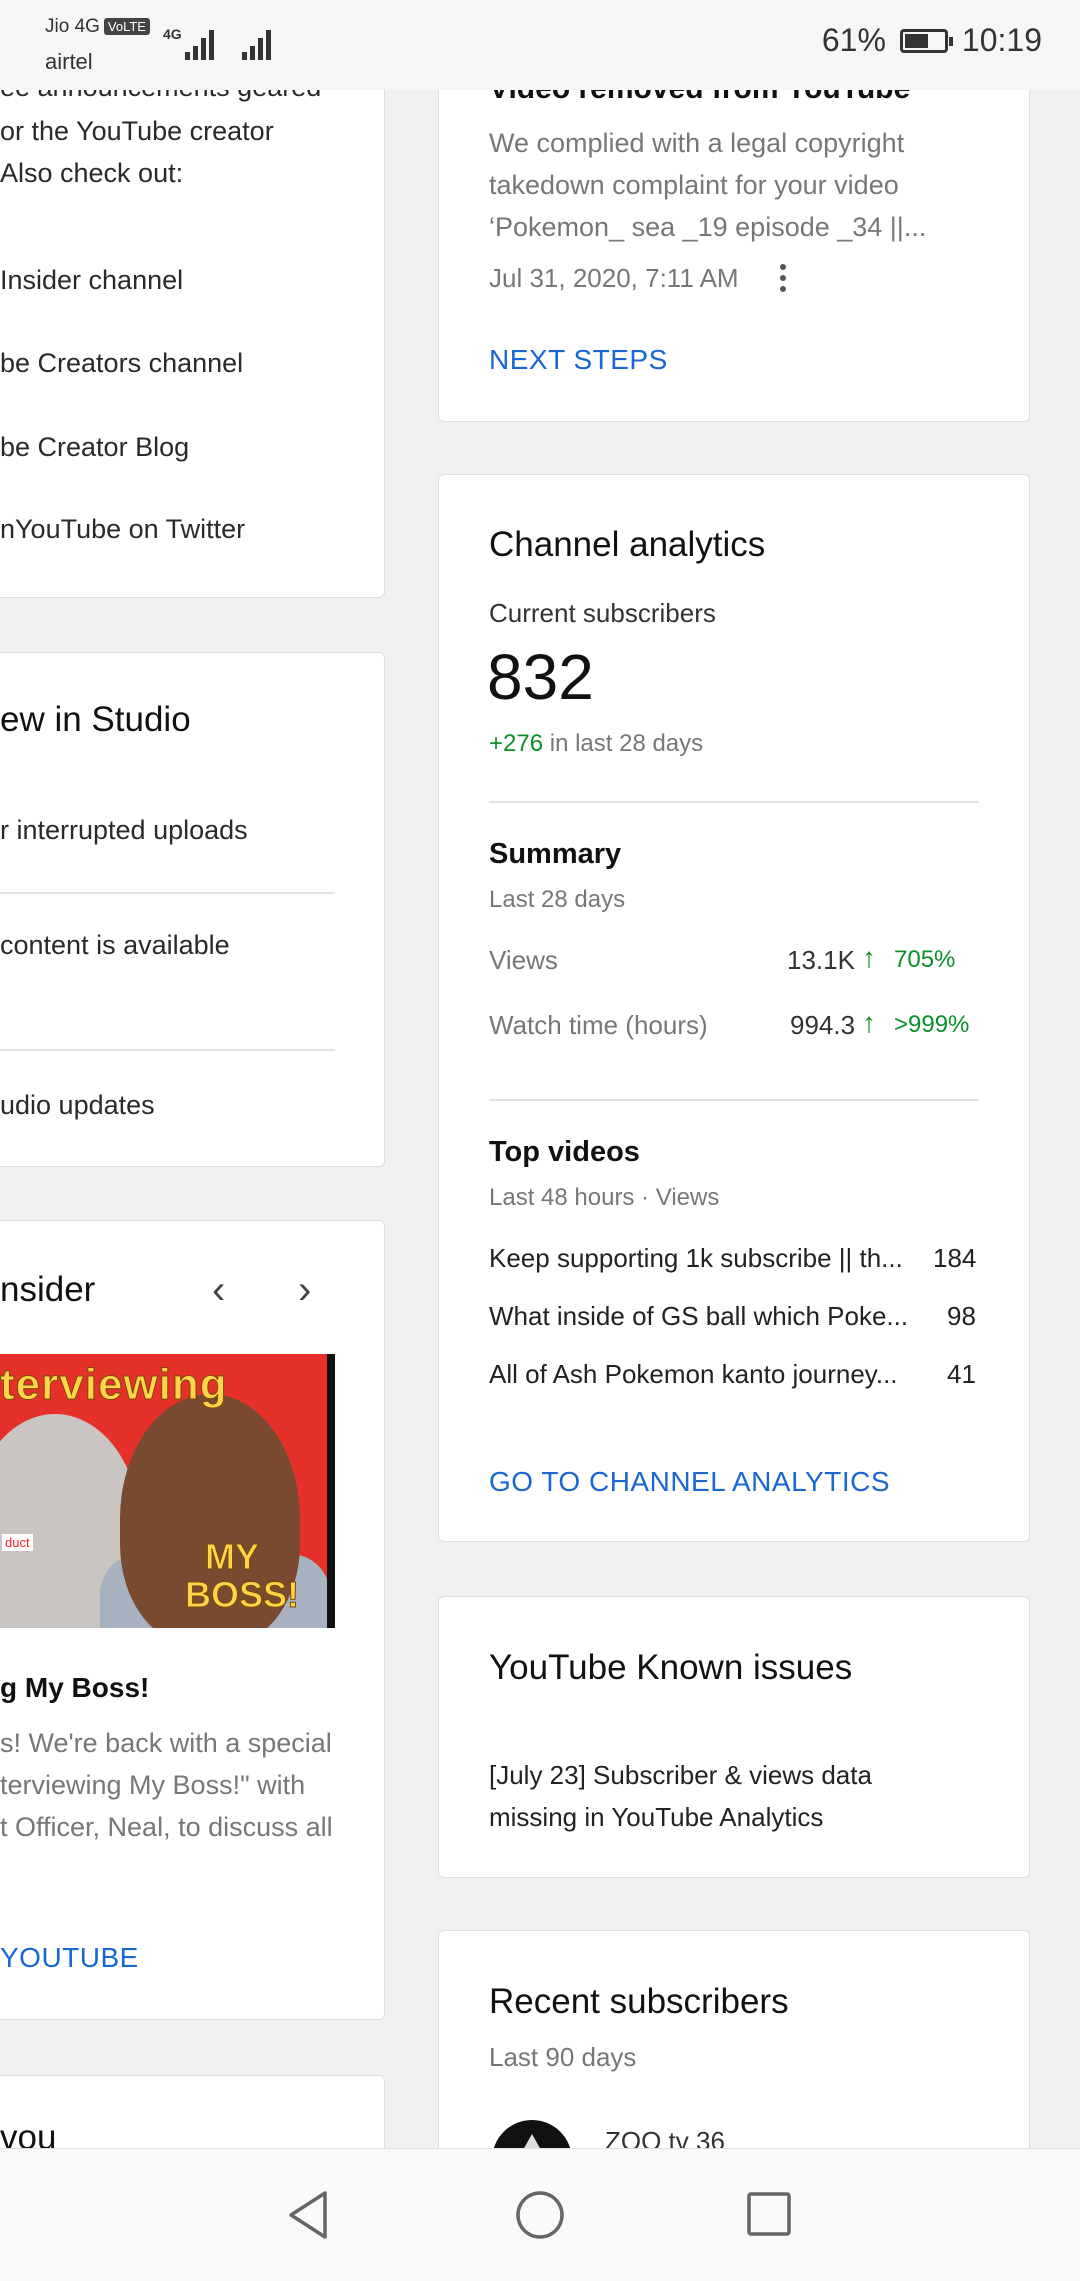 The width and height of the screenshot is (1080, 2281). What do you see at coordinates (172, 34) in the screenshot?
I see `network-type: 4G` at bounding box center [172, 34].